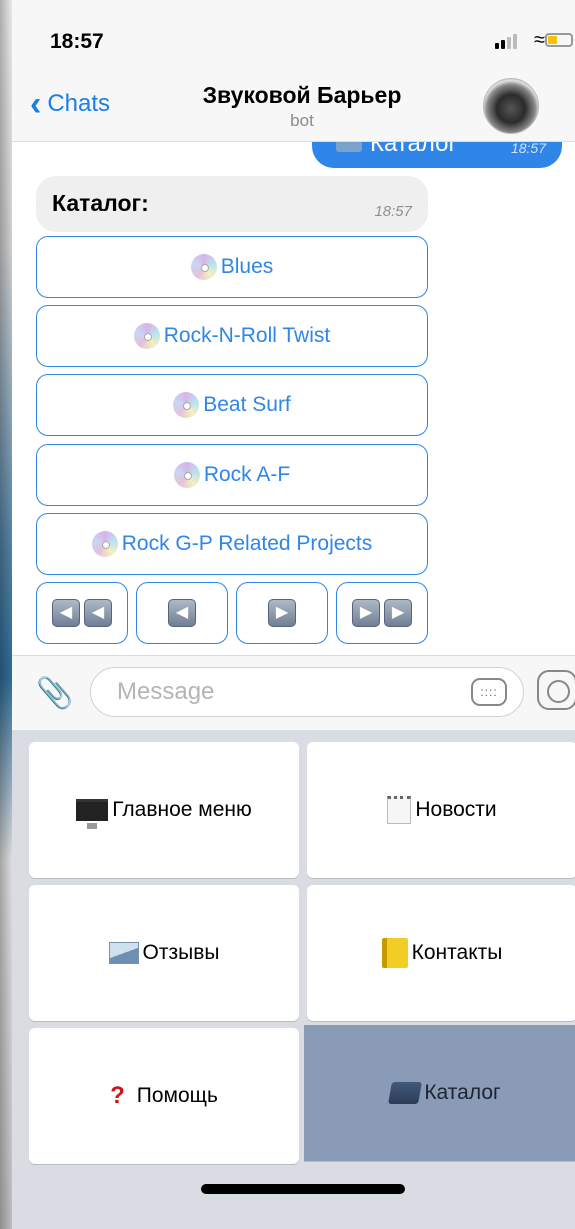 The image size is (575, 1229). What do you see at coordinates (462, 1092) in the screenshot?
I see `reply-key-label: Каталог` at bounding box center [462, 1092].